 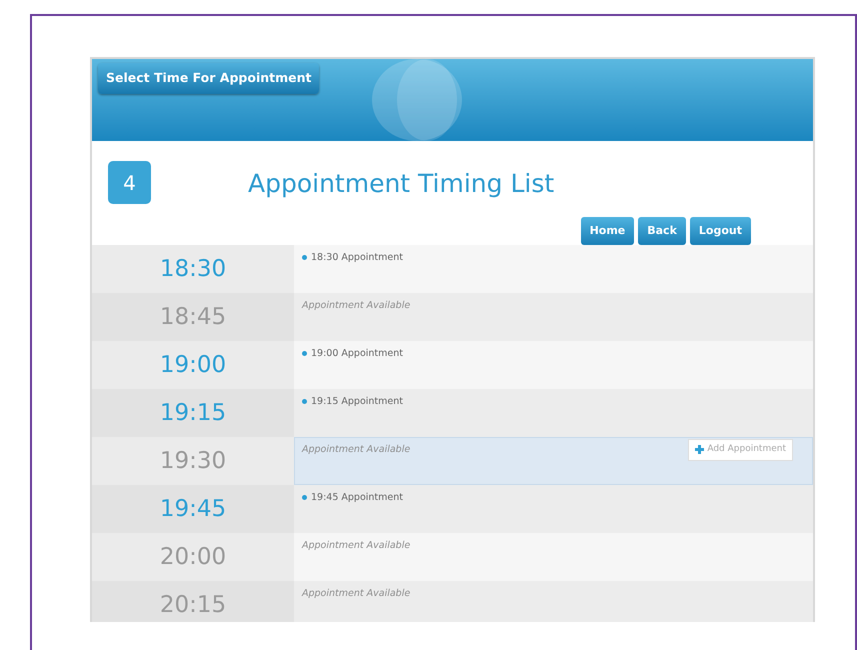 What do you see at coordinates (553, 365) in the screenshot?
I see `slot-cell: 19:00 Appointment` at bounding box center [553, 365].